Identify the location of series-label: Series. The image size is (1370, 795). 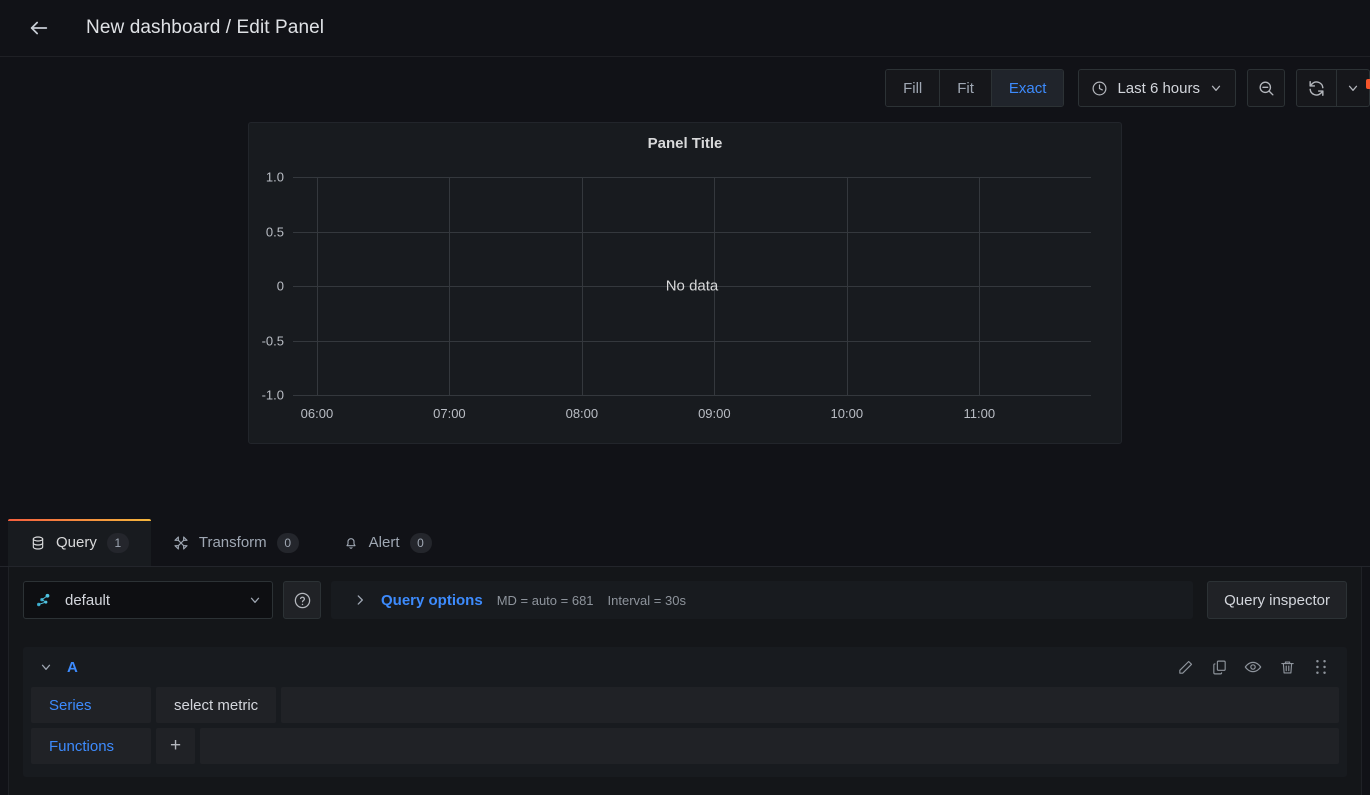
(91, 705).